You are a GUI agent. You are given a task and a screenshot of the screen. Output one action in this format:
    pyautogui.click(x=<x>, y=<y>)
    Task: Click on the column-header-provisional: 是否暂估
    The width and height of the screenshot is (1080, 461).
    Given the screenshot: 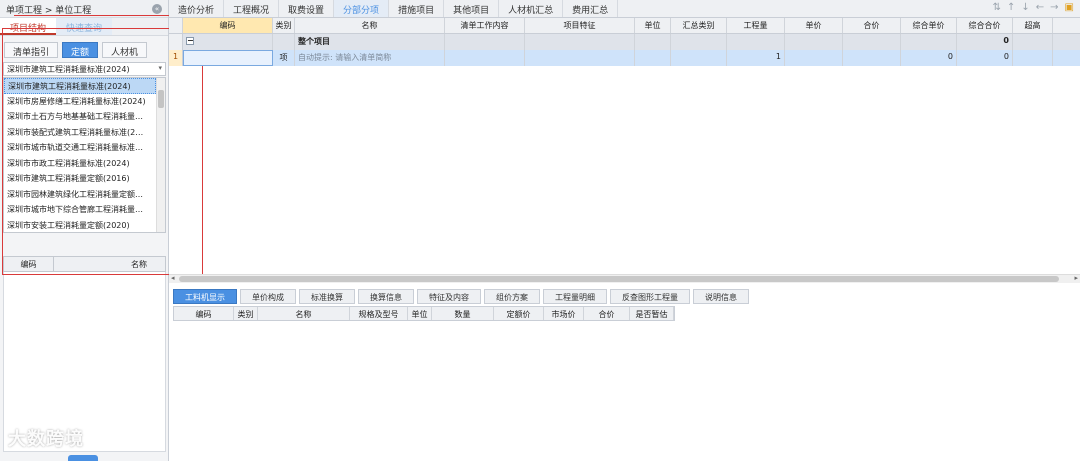 What is the action you would take?
    pyautogui.click(x=652, y=313)
    